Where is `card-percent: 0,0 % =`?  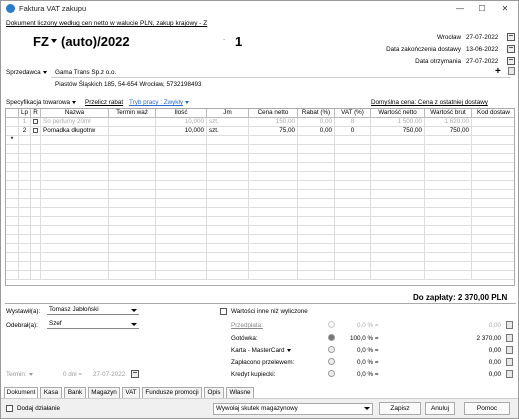
card-percent: 0,0 % = is located at coordinates (368, 350).